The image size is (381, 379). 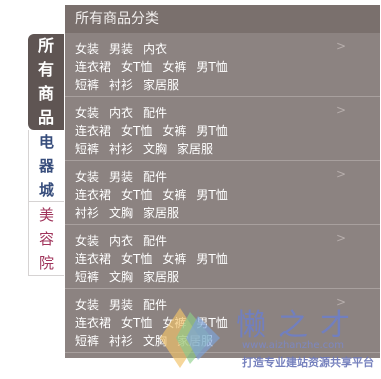 I want to click on tab-char: 美, so click(x=46, y=214).